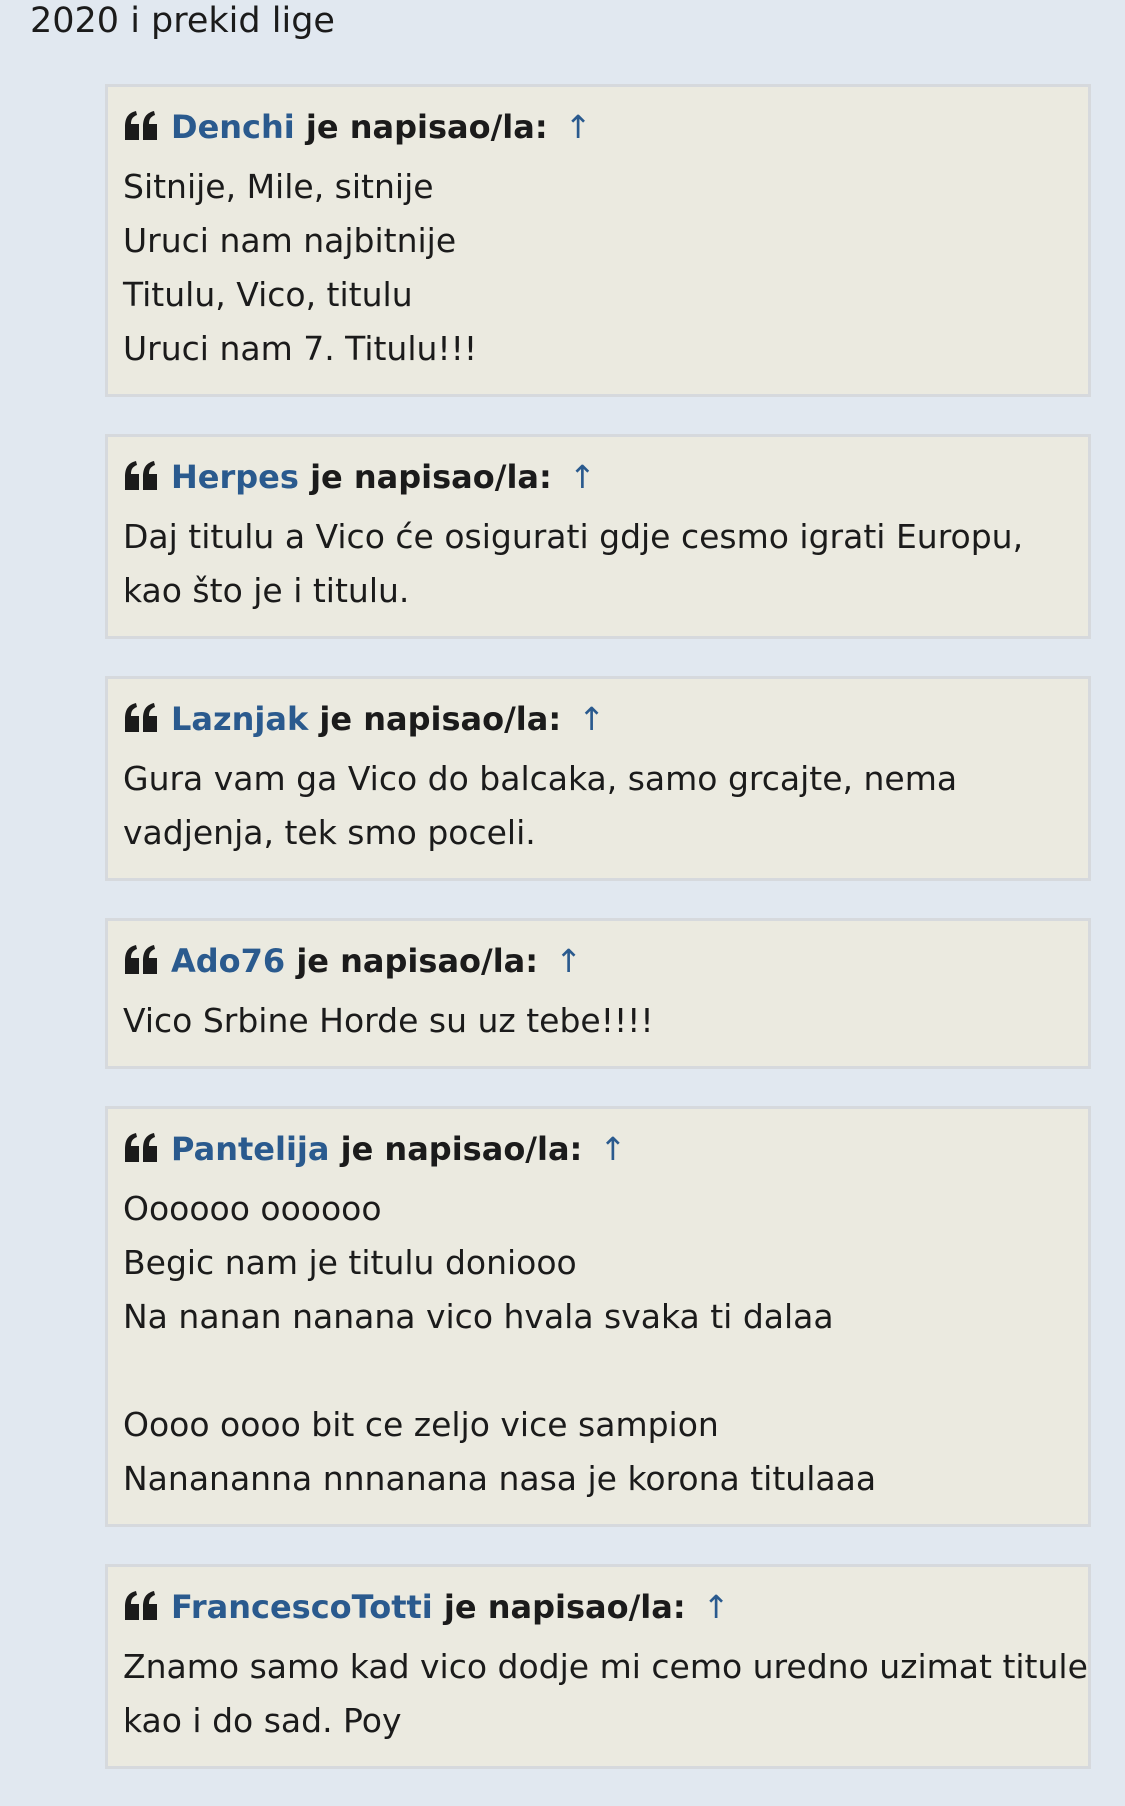 The height and width of the screenshot is (1806, 1125). What do you see at coordinates (252, 1208) in the screenshot?
I see `quote-line: Oooooo oooooo` at bounding box center [252, 1208].